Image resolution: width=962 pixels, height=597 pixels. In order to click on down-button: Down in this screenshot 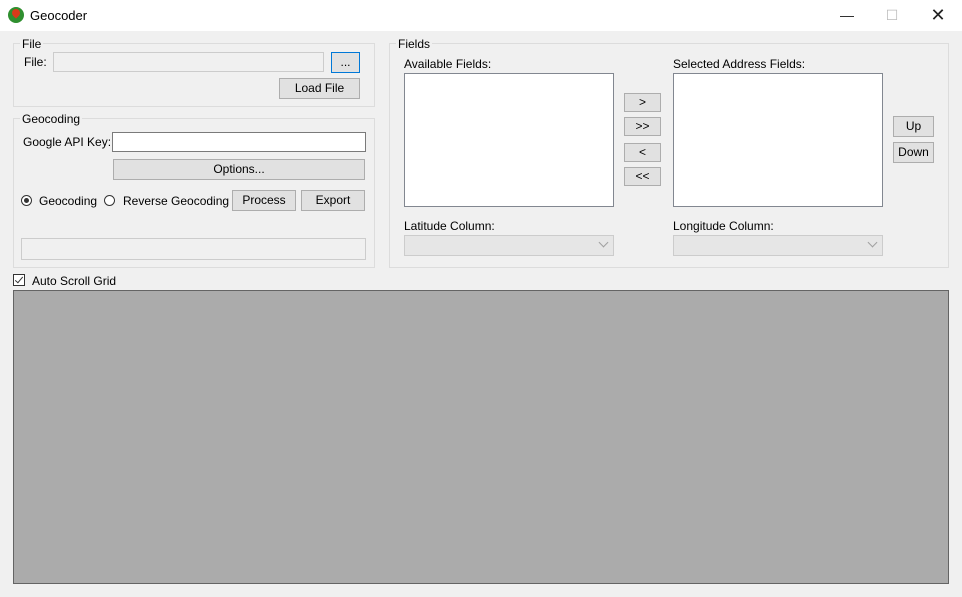, I will do `click(913, 152)`.